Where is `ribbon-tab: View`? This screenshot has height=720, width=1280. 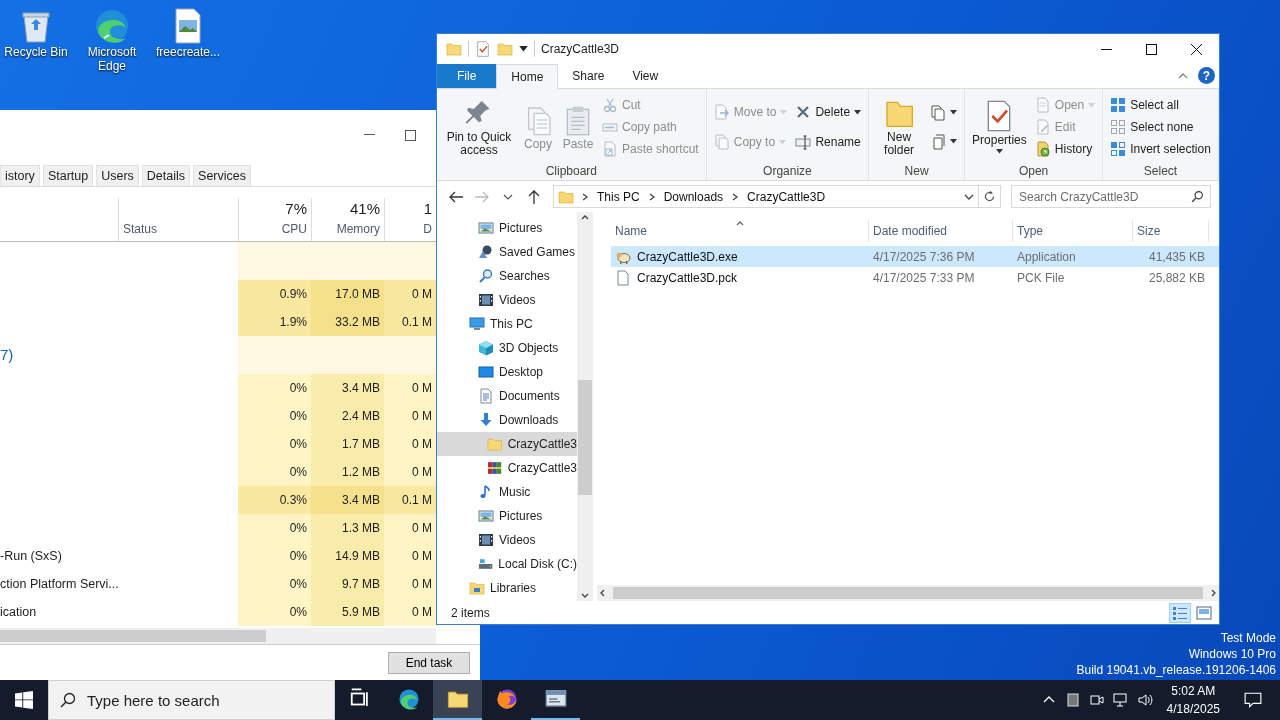 ribbon-tab: View is located at coordinates (645, 76).